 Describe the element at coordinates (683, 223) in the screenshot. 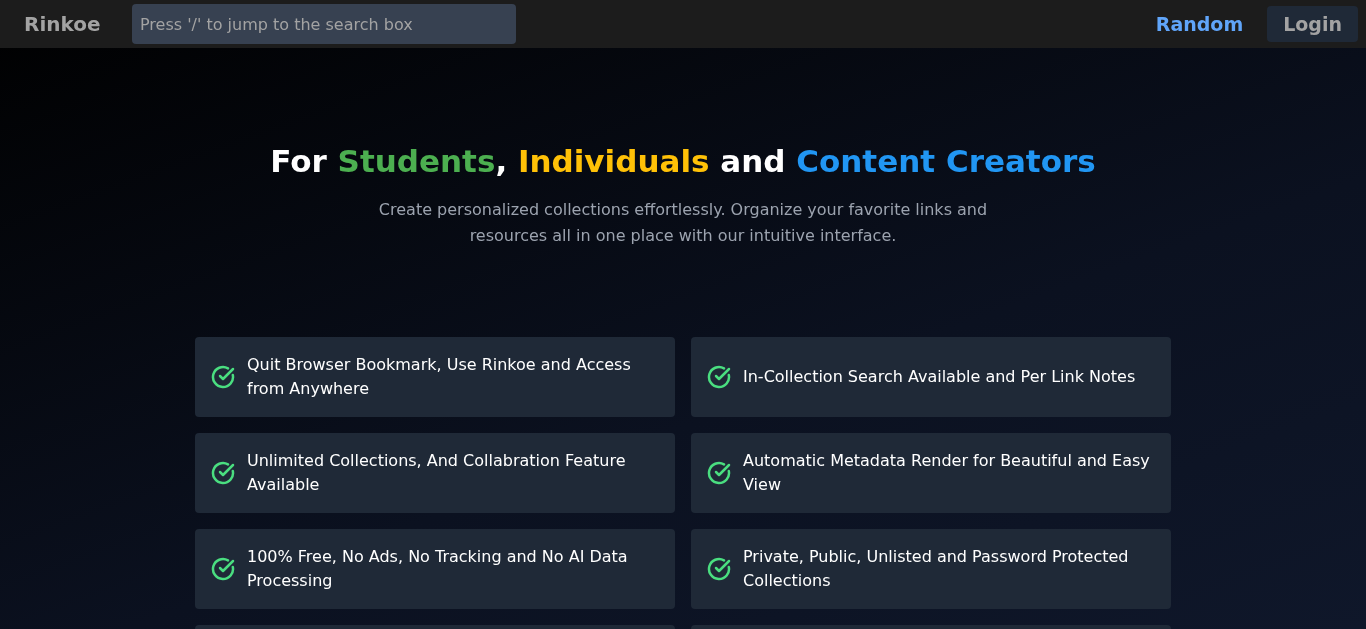

I see `hero-subtitle: Create personalized collections effortlessly. Organize your favorite links and resources all in one place with our intuitive interface.` at that location.